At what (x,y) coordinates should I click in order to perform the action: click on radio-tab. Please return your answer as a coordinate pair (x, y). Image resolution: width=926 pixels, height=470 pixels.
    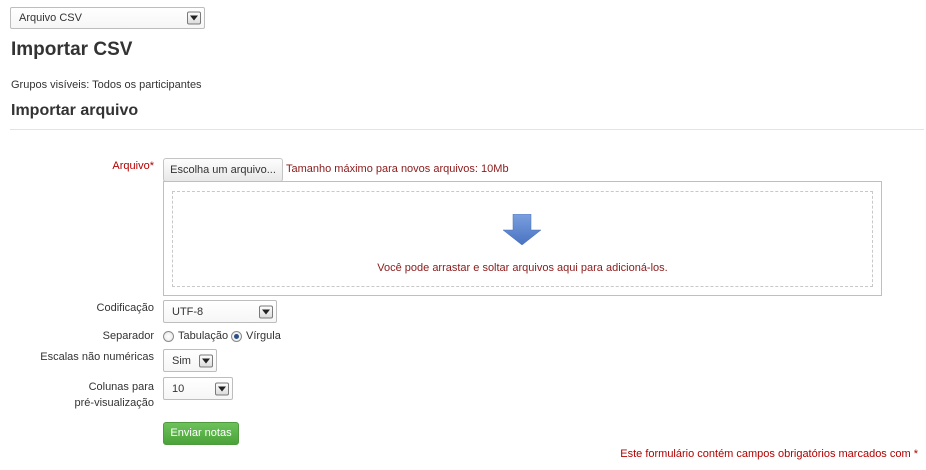
    Looking at the image, I should click on (168, 336).